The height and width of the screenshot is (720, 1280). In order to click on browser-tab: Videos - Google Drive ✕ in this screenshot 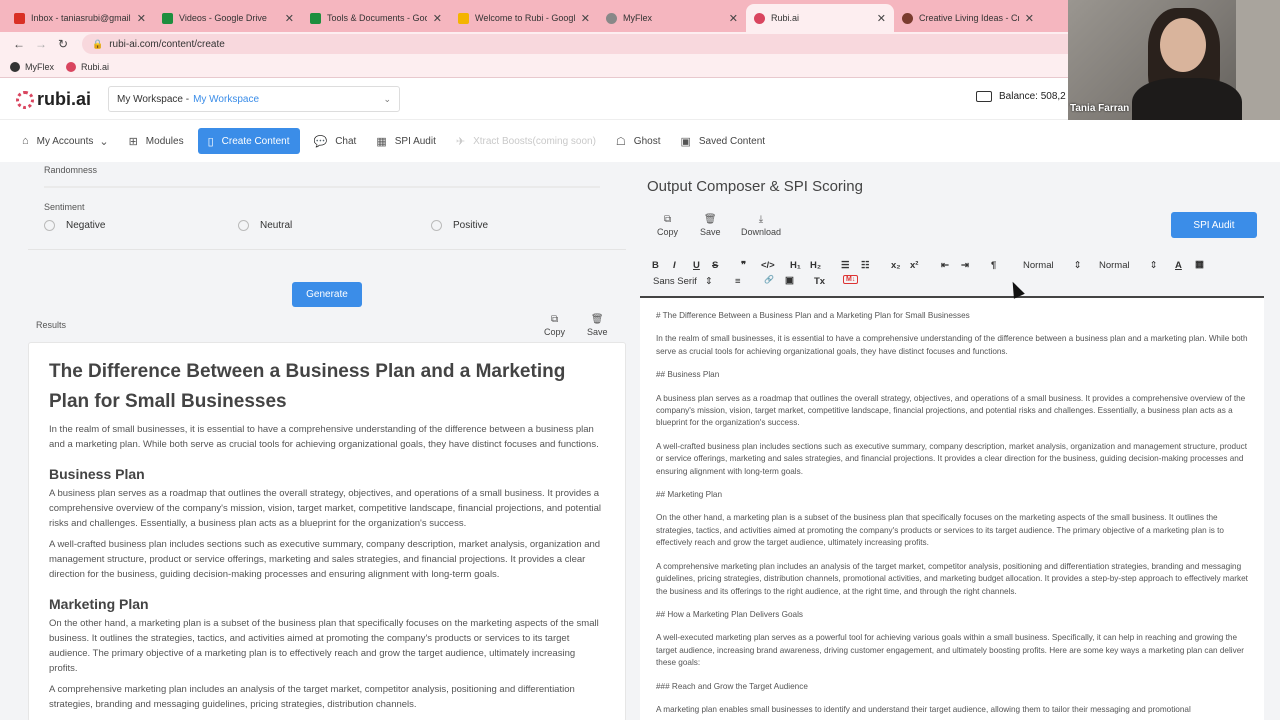, I will do `click(228, 18)`.